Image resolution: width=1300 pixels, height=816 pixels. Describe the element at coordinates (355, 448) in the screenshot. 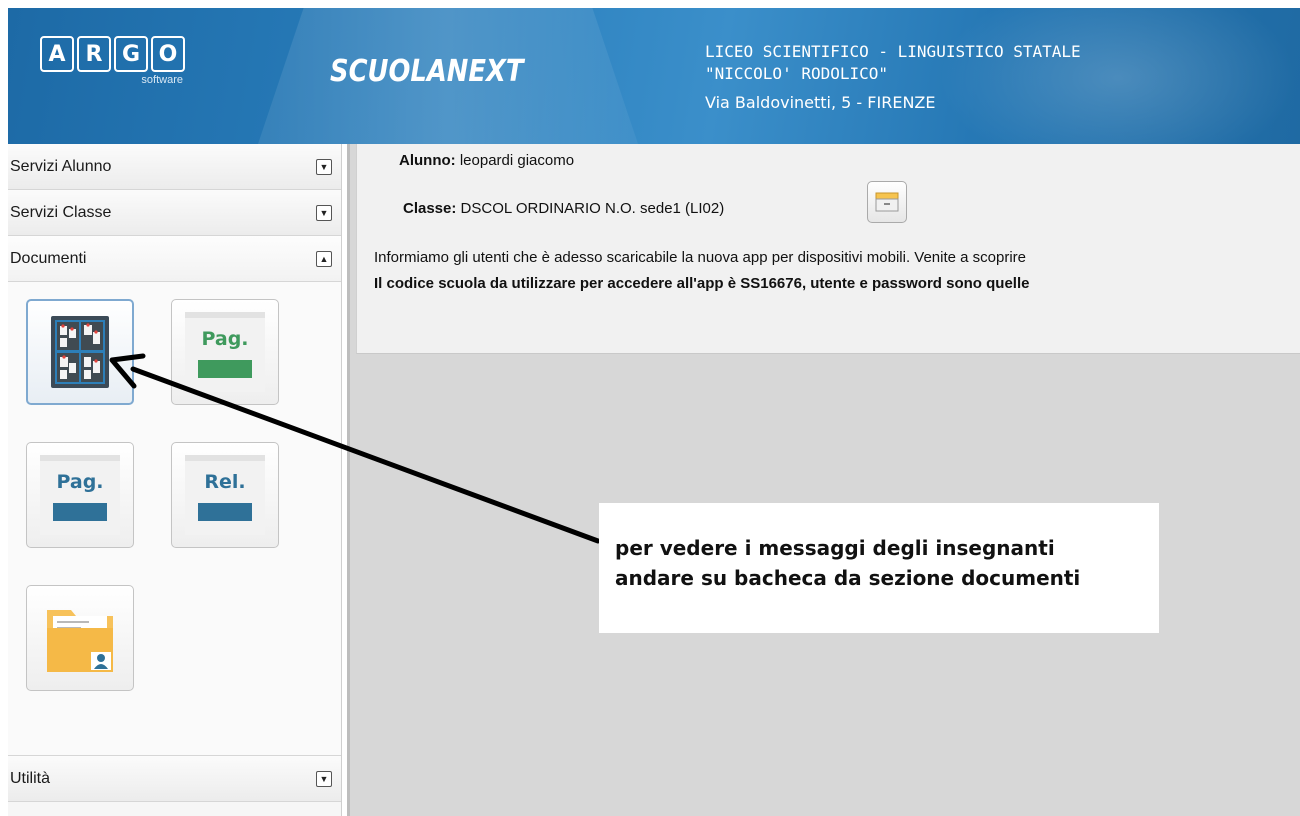

I see `annotation-arrow` at that location.